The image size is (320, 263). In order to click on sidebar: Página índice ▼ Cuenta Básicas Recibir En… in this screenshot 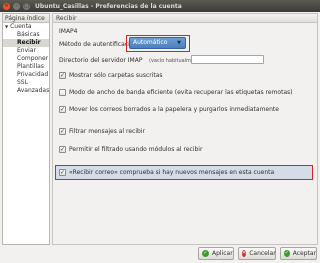, I will do `click(26, 129)`.